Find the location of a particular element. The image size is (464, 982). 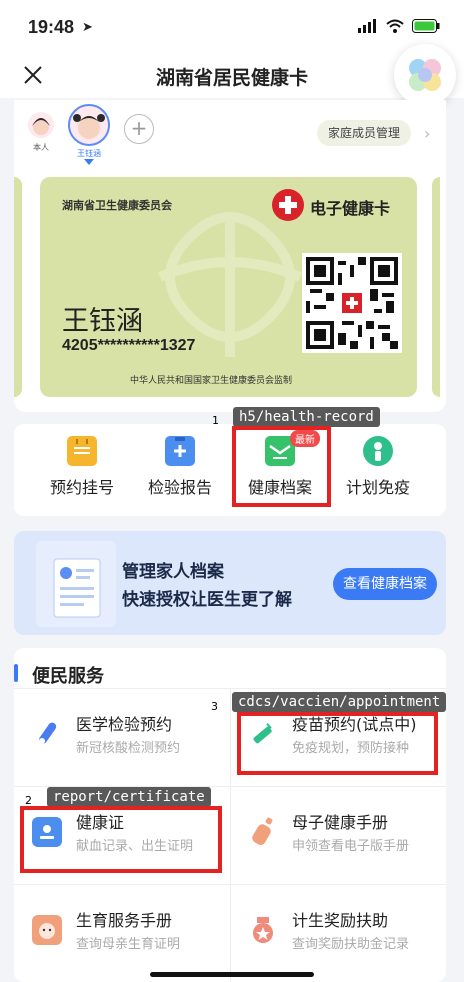

avatar-self is located at coordinates (41, 125).